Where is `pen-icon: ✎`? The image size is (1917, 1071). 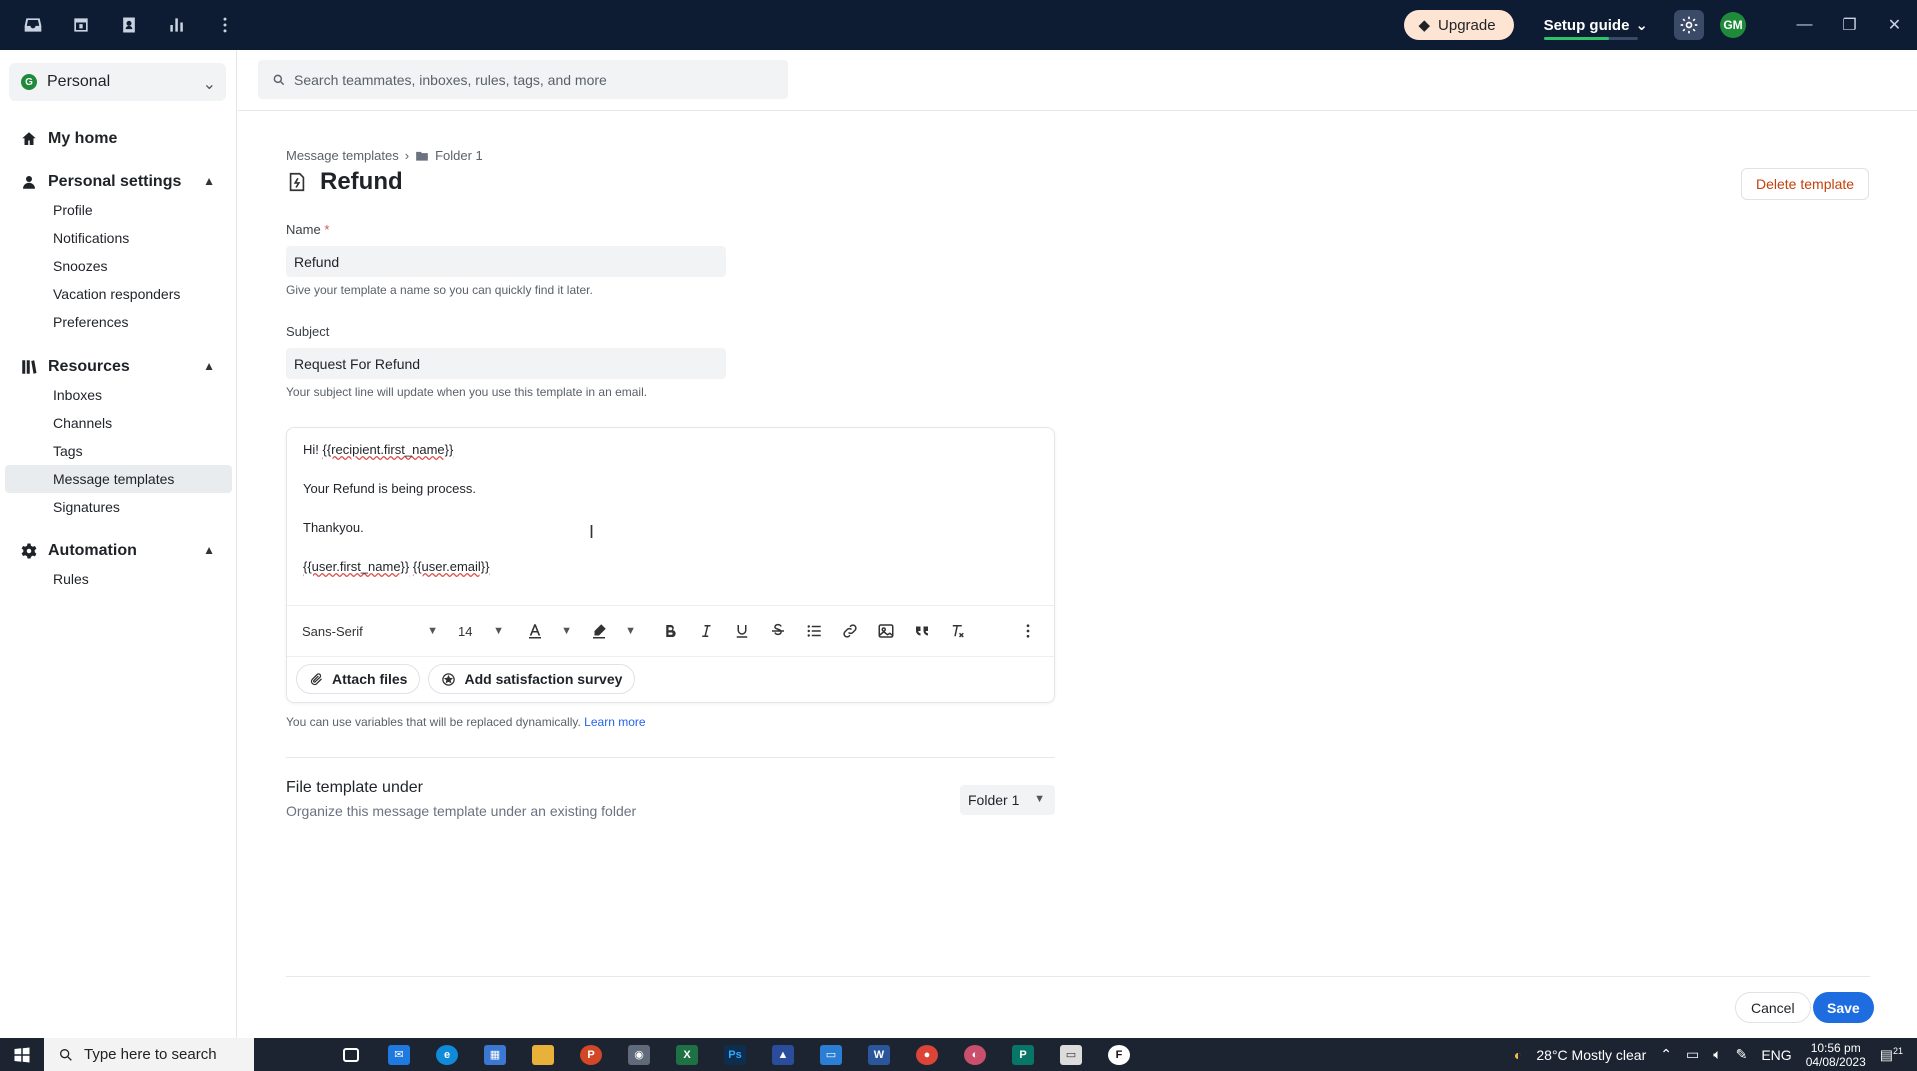 pen-icon: ✎ is located at coordinates (1742, 1054).